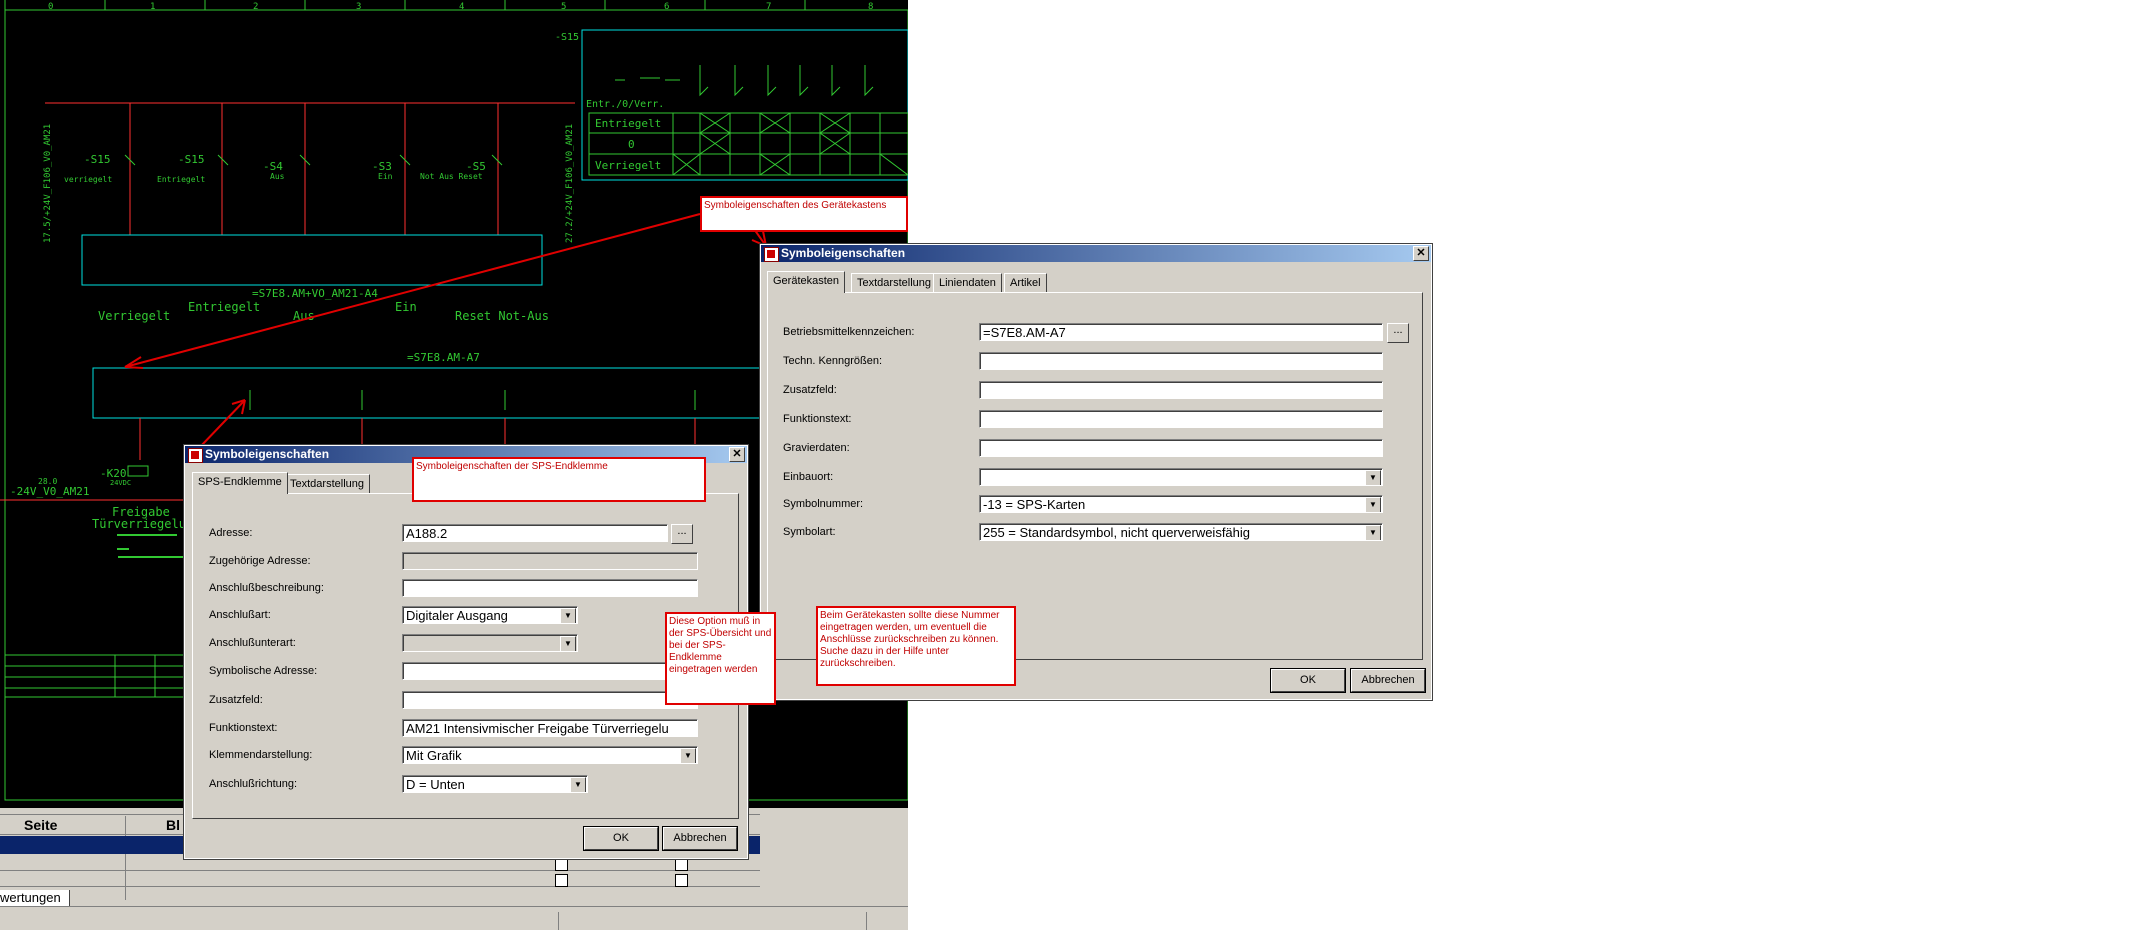  Describe the element at coordinates (1181, 477) in the screenshot. I see `einbauort-select: ▼` at that location.